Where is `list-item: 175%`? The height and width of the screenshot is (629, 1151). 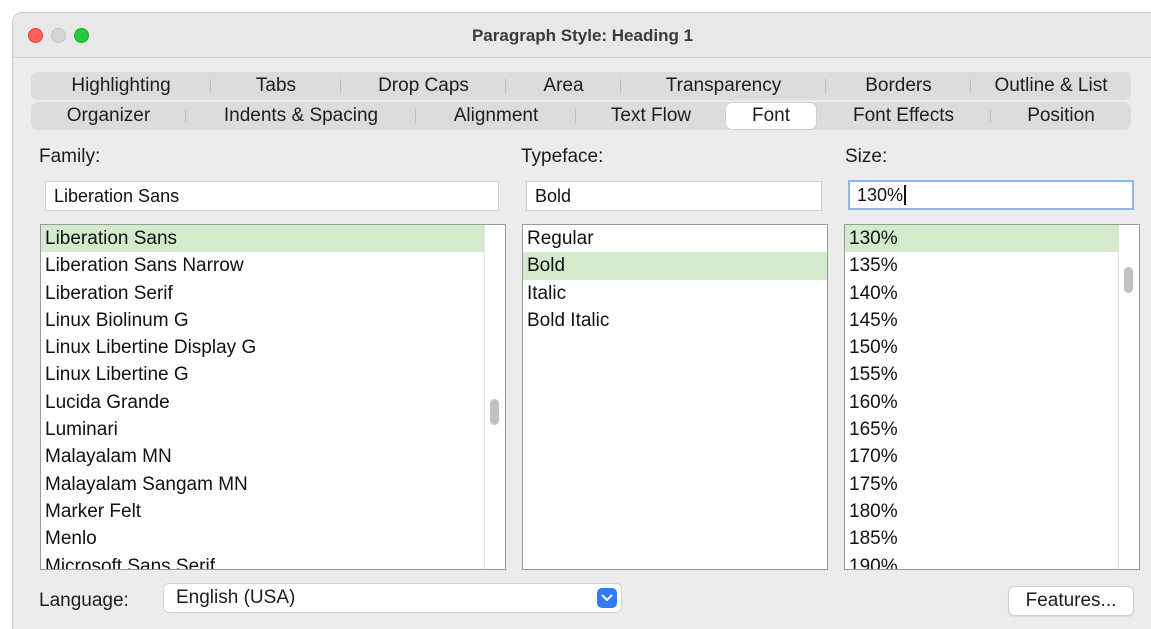 list-item: 175% is located at coordinates (992, 484).